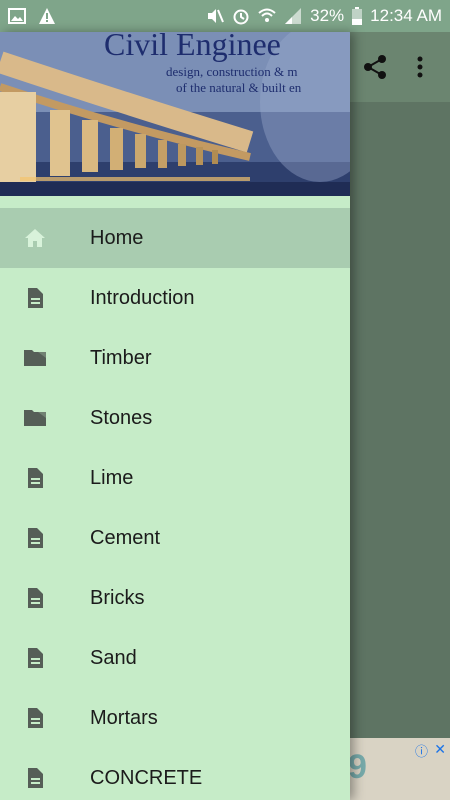 This screenshot has width=450, height=800. I want to click on alarm-icon, so click(241, 17).